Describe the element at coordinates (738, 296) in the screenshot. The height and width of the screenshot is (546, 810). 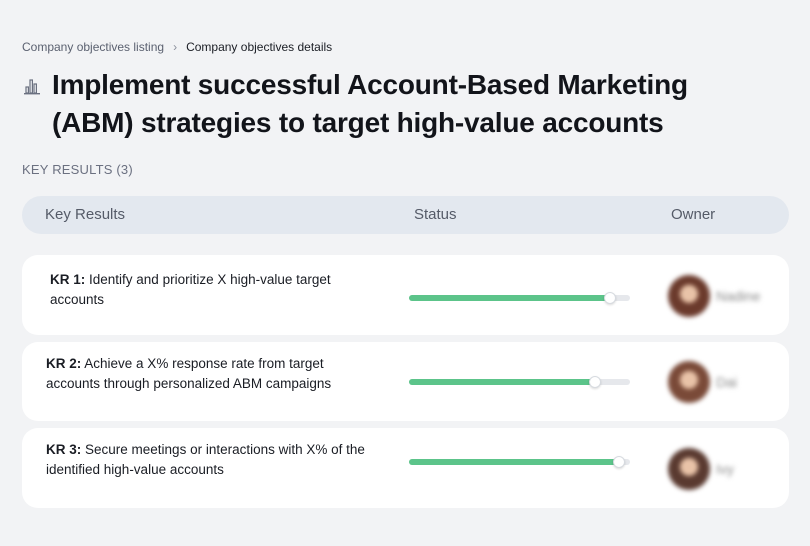
I see `owner-name: Nadine` at that location.